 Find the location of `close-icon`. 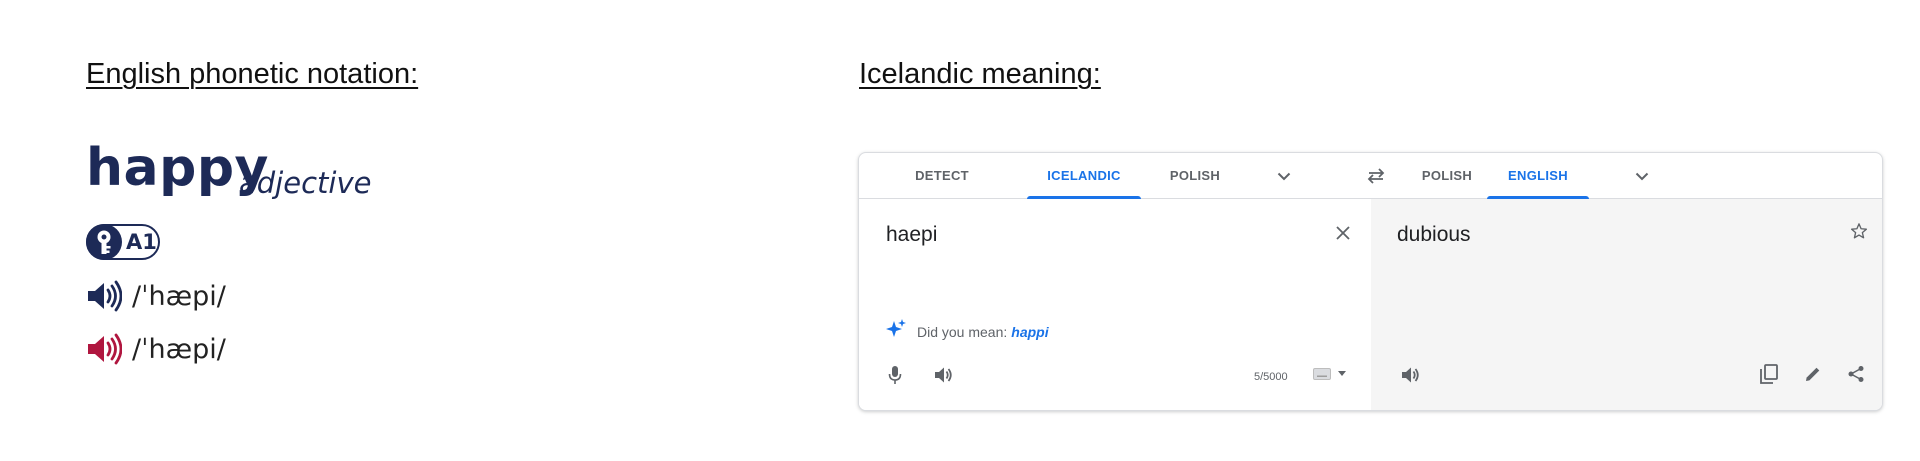

close-icon is located at coordinates (1343, 233).